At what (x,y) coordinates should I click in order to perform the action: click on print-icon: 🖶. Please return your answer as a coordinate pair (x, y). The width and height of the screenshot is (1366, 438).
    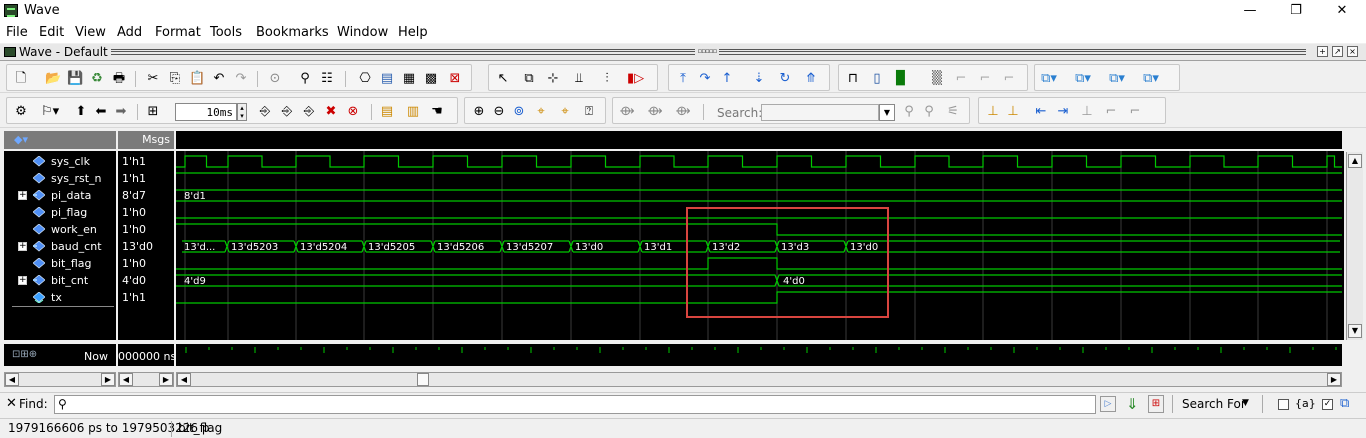
    Looking at the image, I should click on (119, 79).